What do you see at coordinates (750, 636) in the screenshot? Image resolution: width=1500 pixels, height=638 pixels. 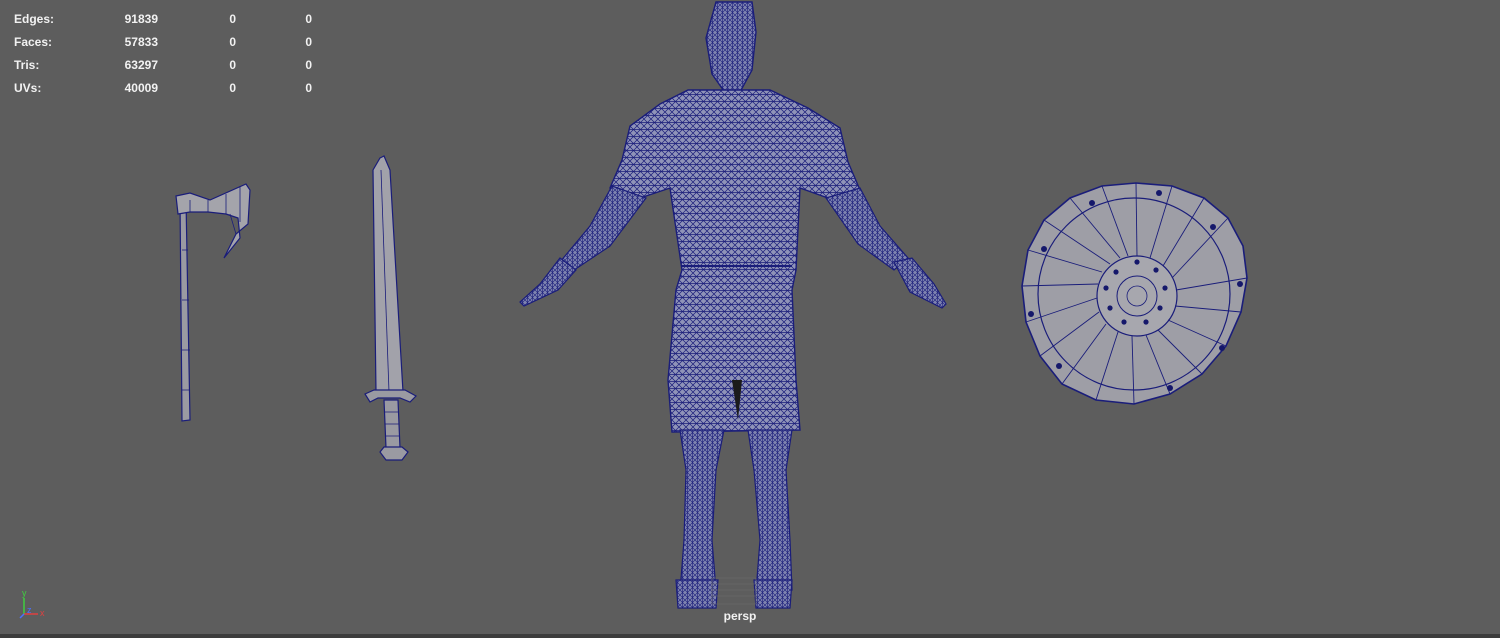 I see `viewport-bottom-border` at bounding box center [750, 636].